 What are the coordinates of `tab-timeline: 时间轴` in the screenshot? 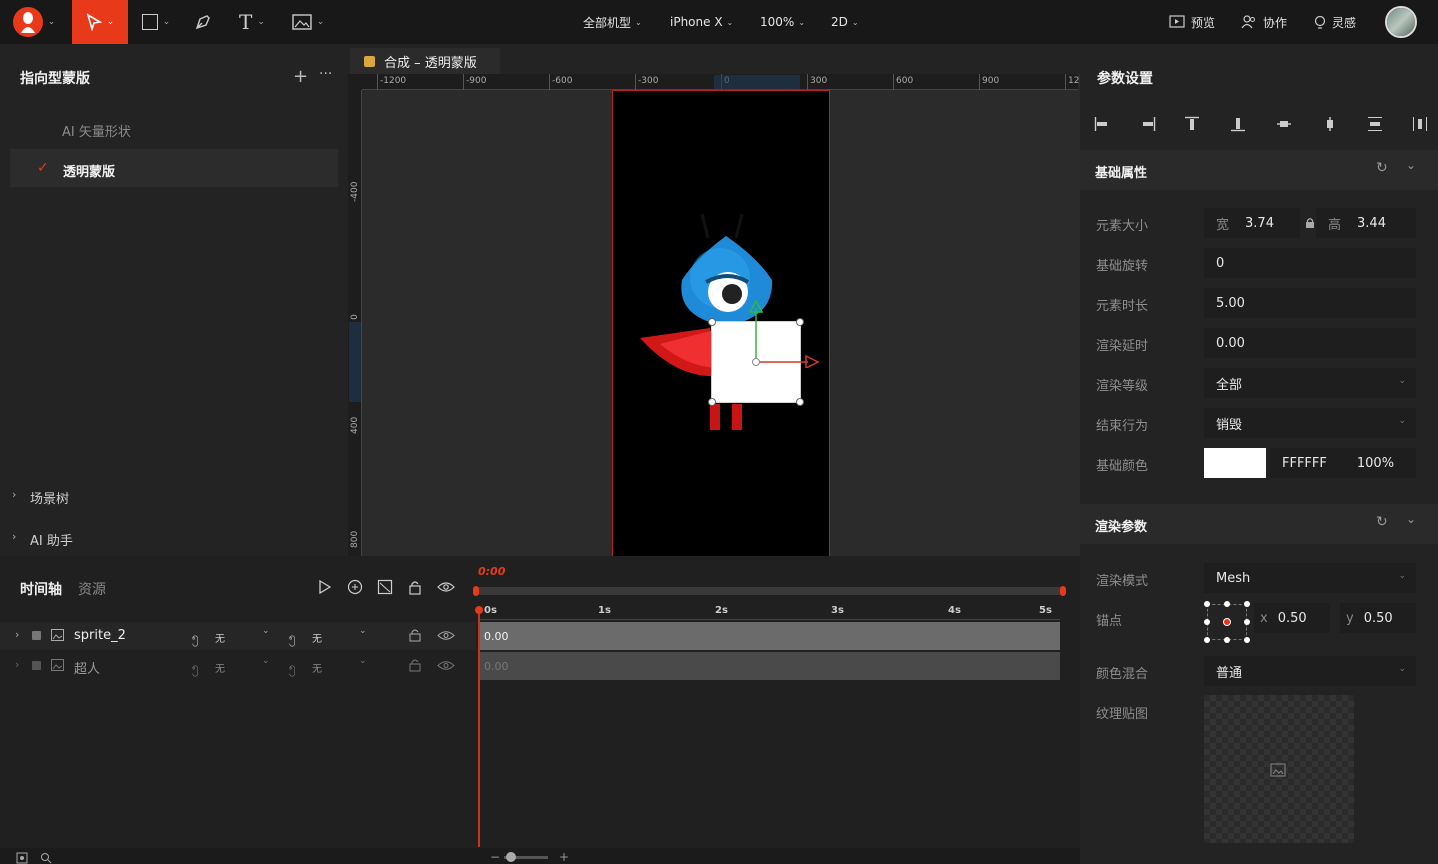 It's located at (41, 589).